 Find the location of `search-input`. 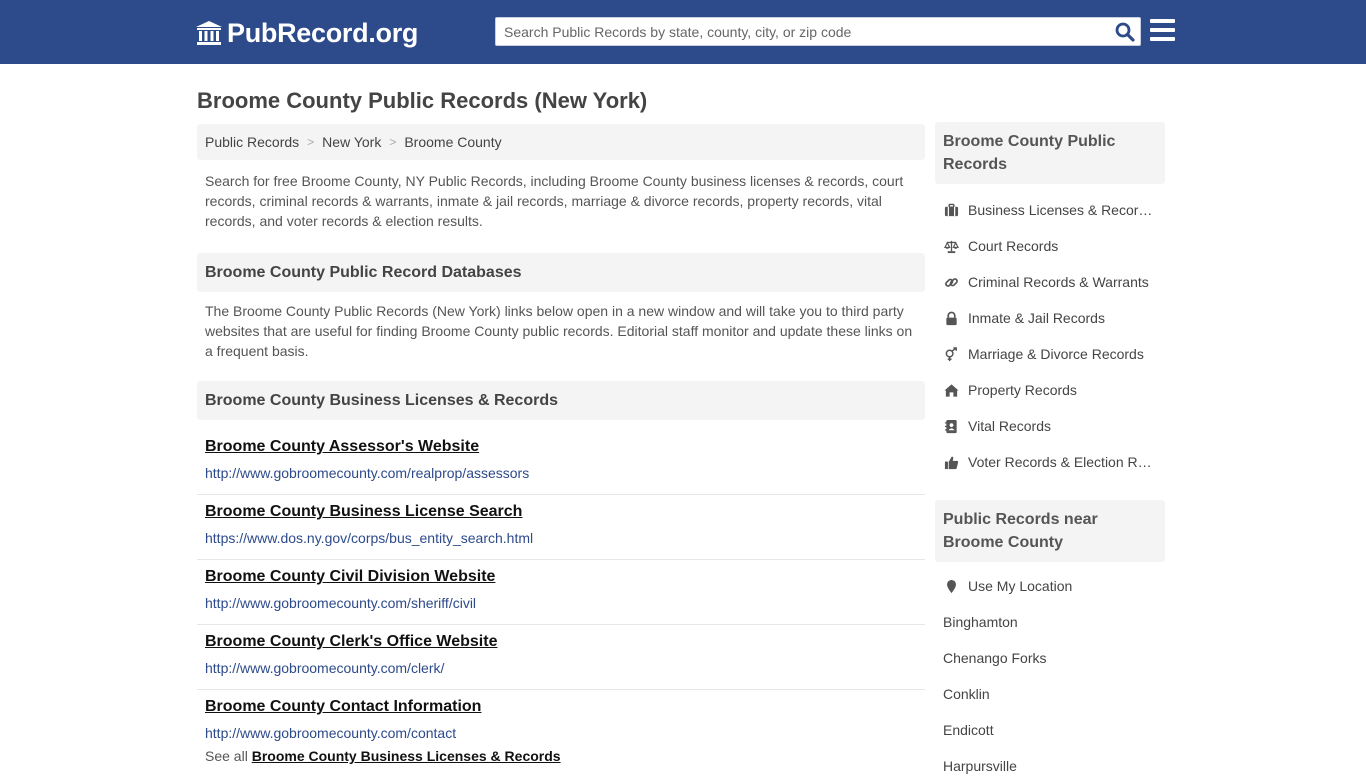

search-input is located at coordinates (801, 31).